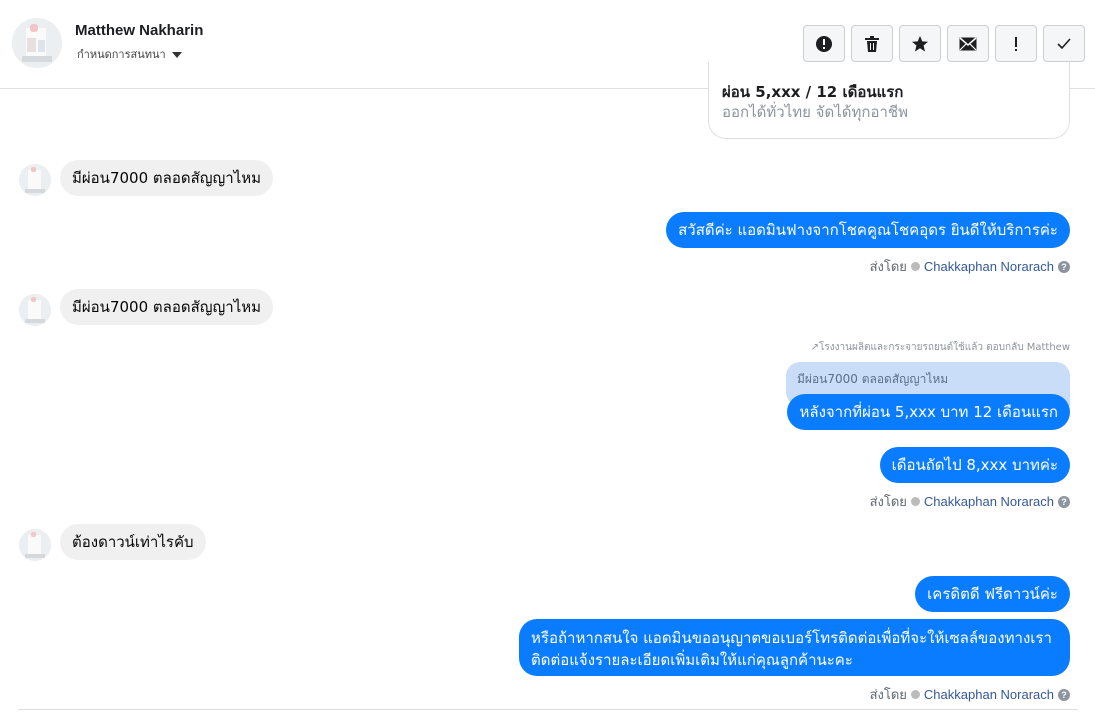  I want to click on done-button, so click(1064, 43).